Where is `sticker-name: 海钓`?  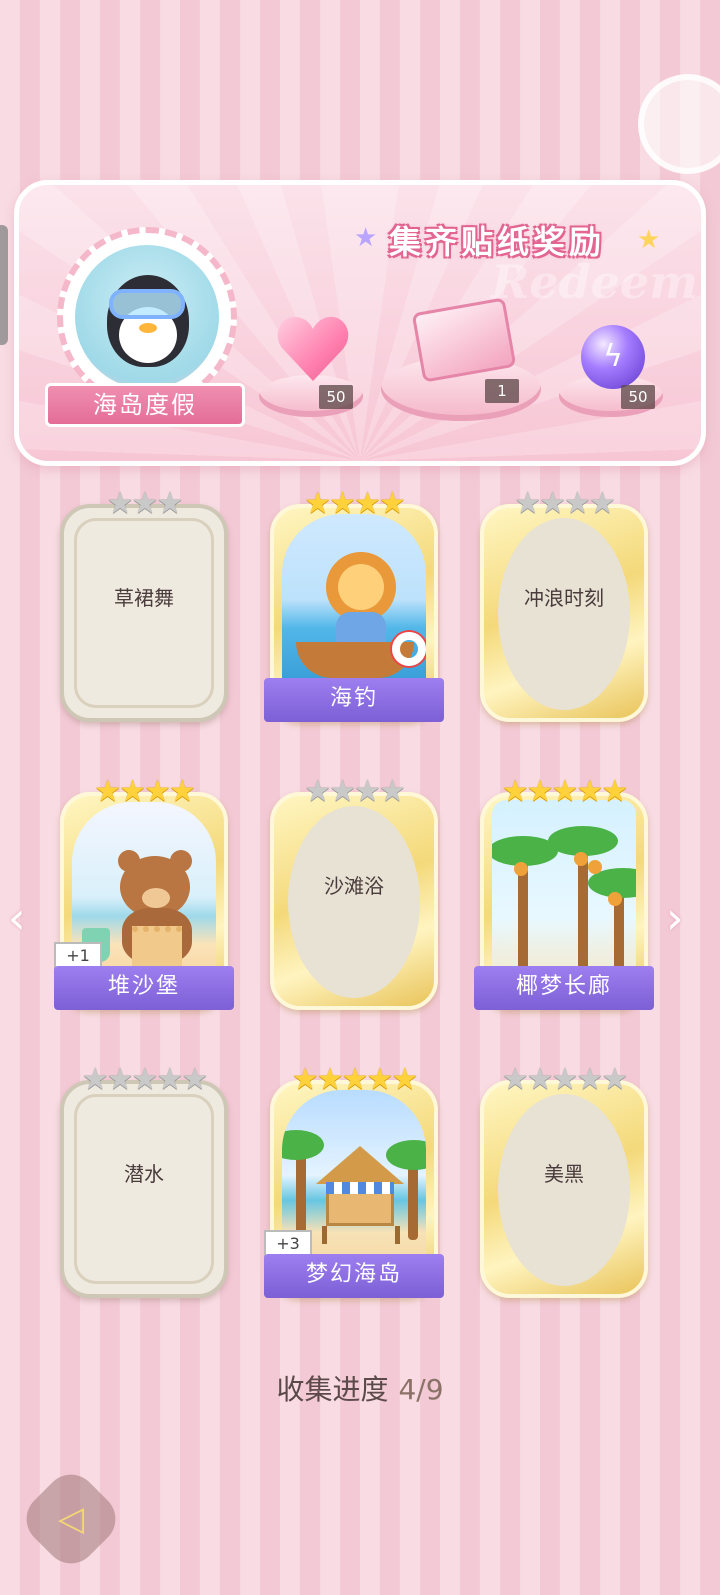 sticker-name: 海钓 is located at coordinates (354, 700).